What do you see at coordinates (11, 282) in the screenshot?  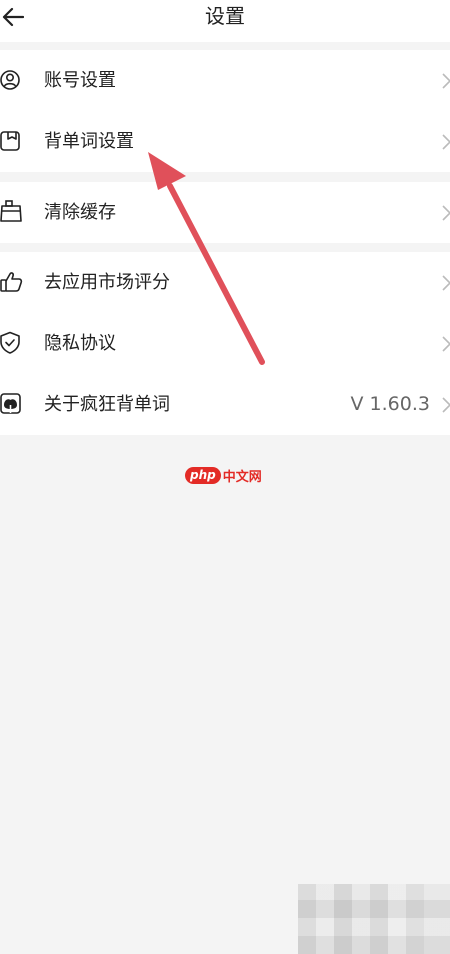 I see `thumbs-up-icon` at bounding box center [11, 282].